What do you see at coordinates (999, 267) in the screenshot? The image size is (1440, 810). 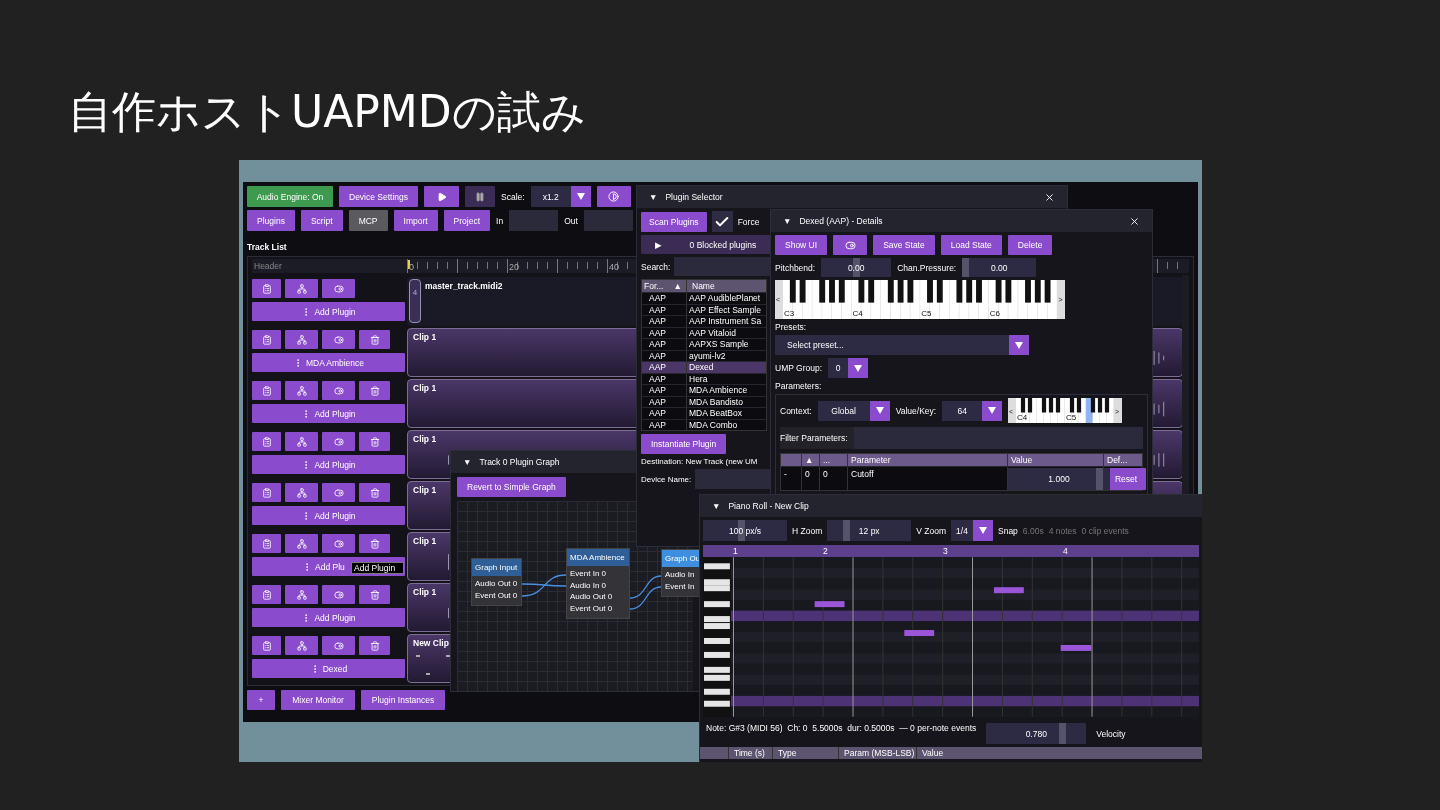 I see `pressure-slider: 0.00` at bounding box center [999, 267].